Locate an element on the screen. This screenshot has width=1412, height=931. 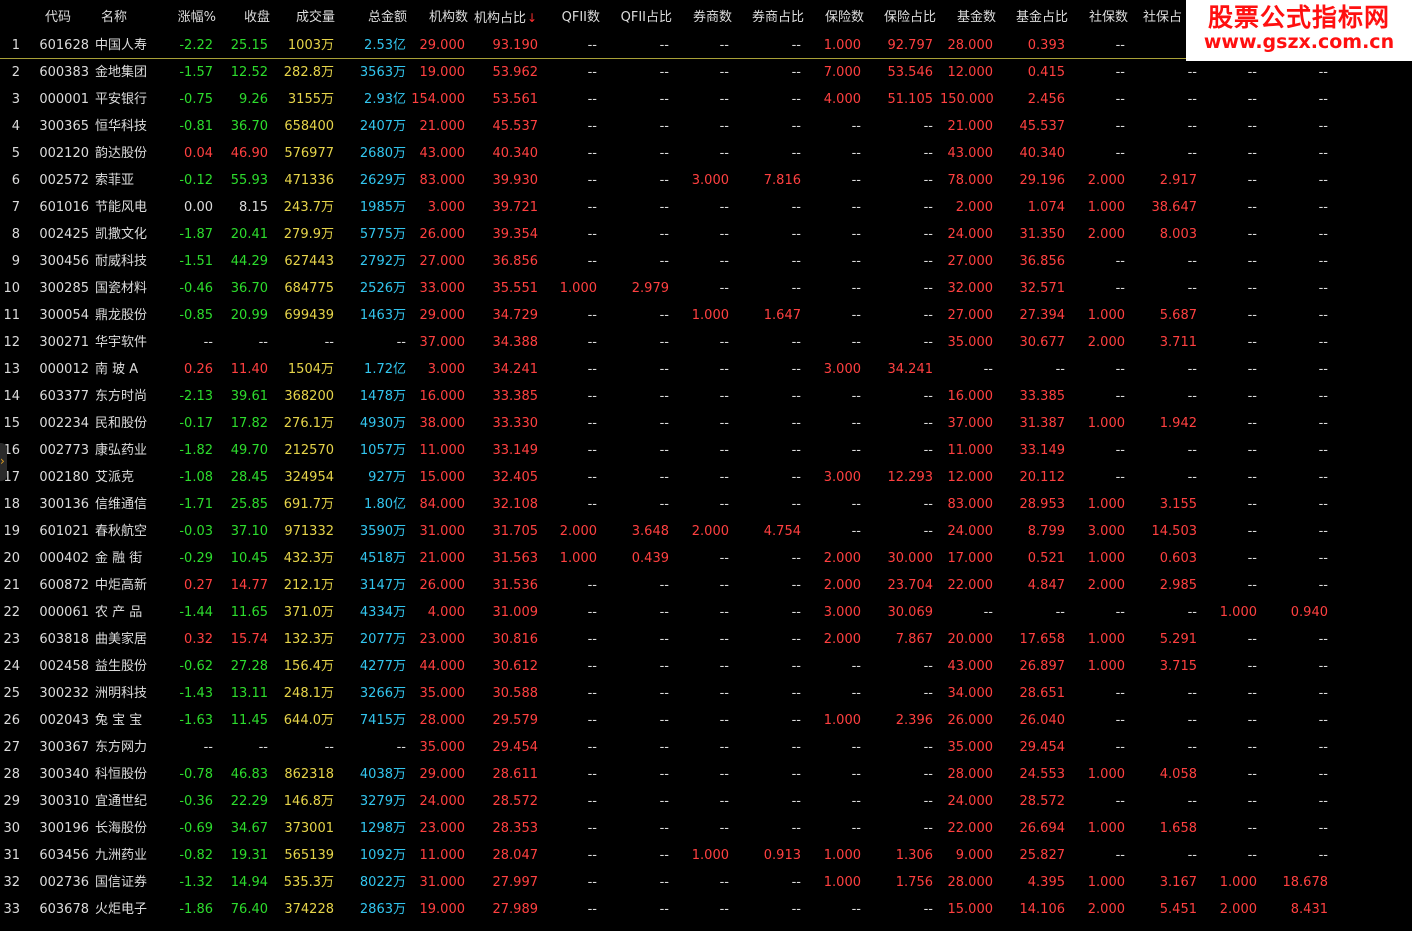
header-fund-pct: 基金占比 is located at coordinates (1036, 16).